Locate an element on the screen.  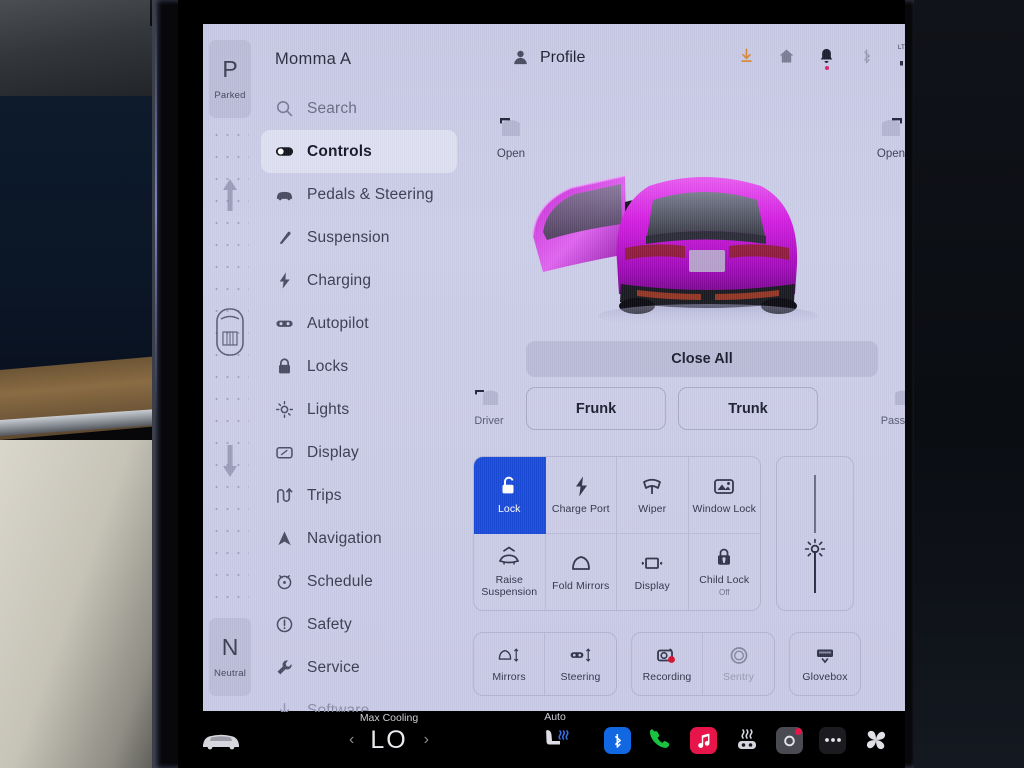
control-label: Charge Port is located at coordinates (580, 508).